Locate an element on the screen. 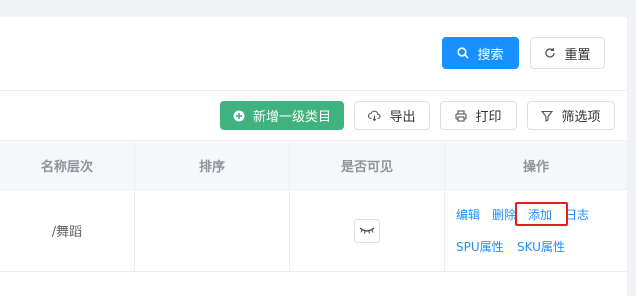  header-visible: 是否可见 is located at coordinates (367, 165).